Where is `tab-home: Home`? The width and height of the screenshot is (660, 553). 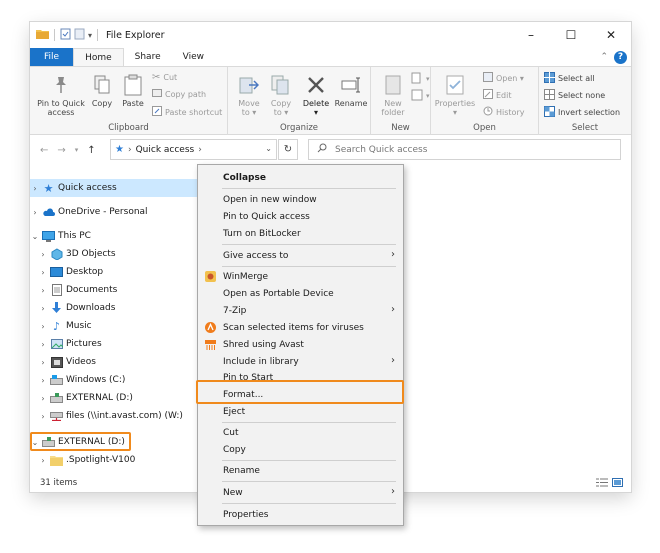 tab-home: Home is located at coordinates (98, 57).